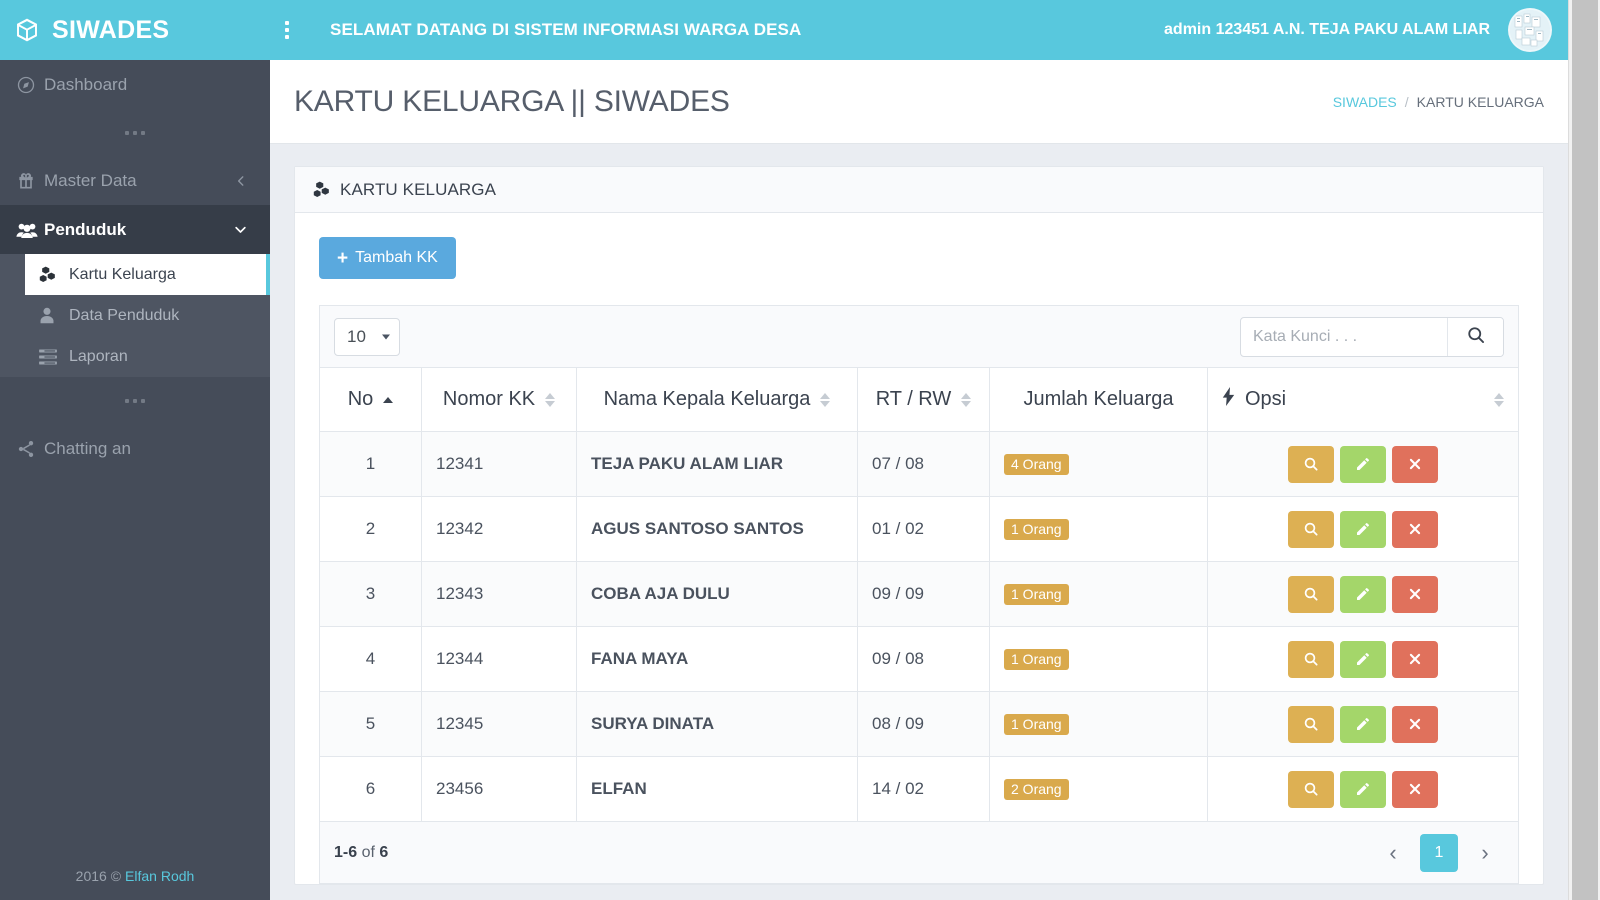 This screenshot has height=900, width=1600. What do you see at coordinates (135, 448) in the screenshot?
I see `sidebar-item-chatting-an: Chatting an` at bounding box center [135, 448].